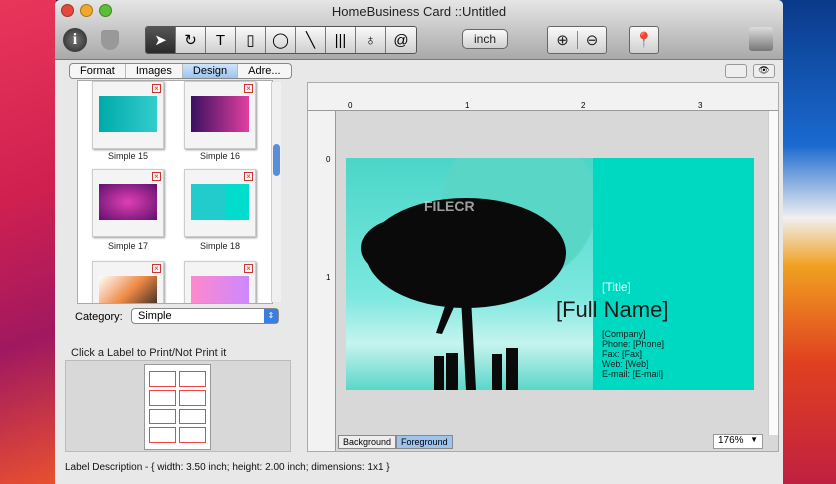 The width and height of the screenshot is (836, 484). I want to click on email-tool-icon: @, so click(401, 40).